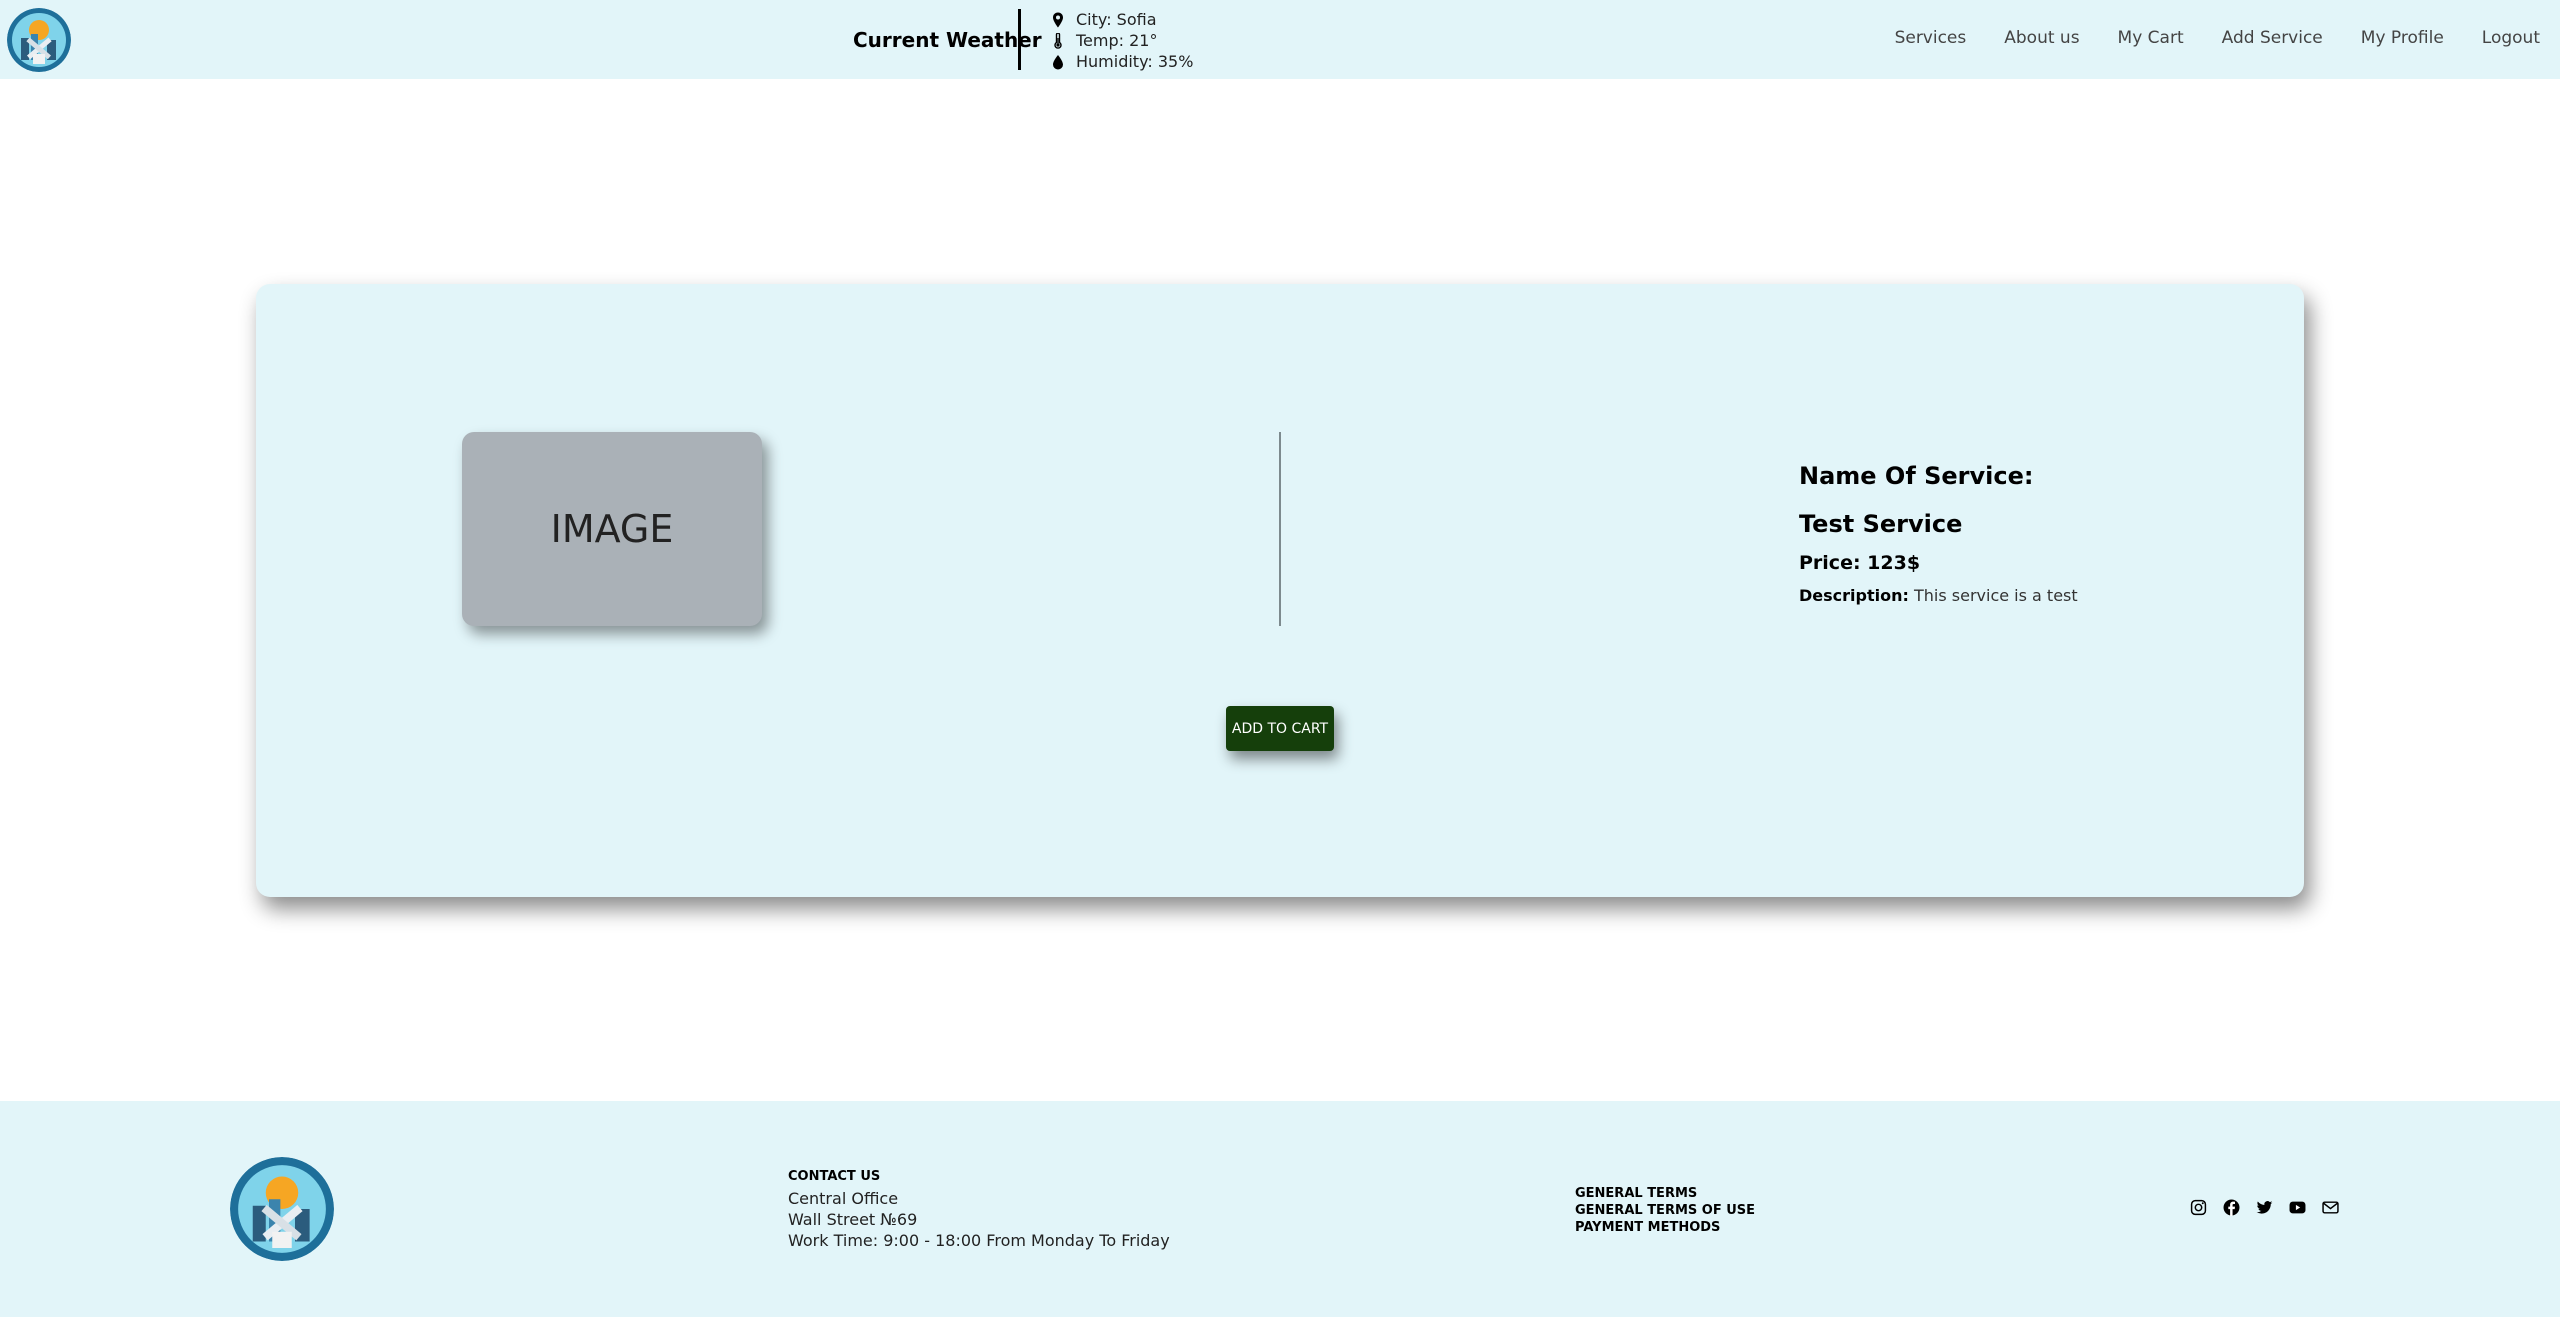 This screenshot has height=1317, width=2560. I want to click on nav-services: Services, so click(1931, 38).